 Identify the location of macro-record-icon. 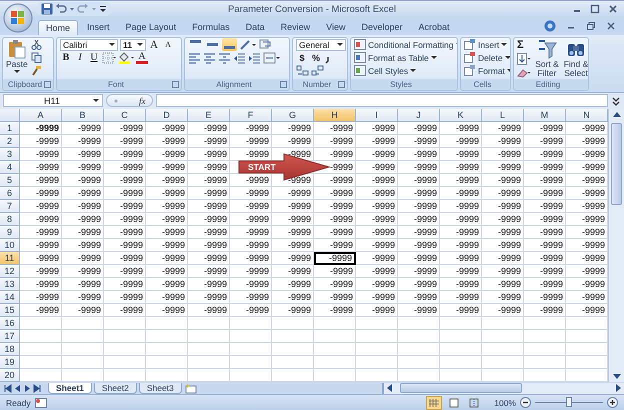
(40, 403).